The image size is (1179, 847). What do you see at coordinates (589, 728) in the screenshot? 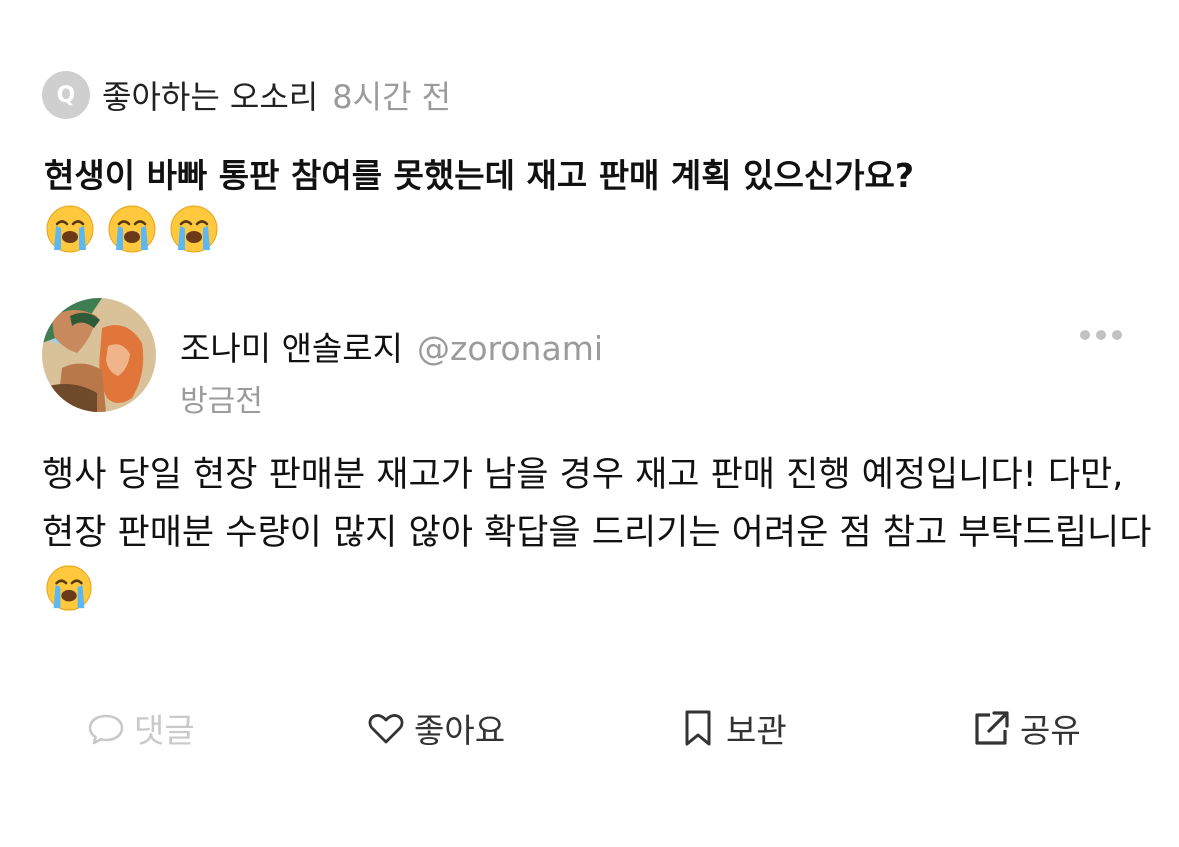
I see `action-bar: 댓글 좋아요 보관 공유` at bounding box center [589, 728].